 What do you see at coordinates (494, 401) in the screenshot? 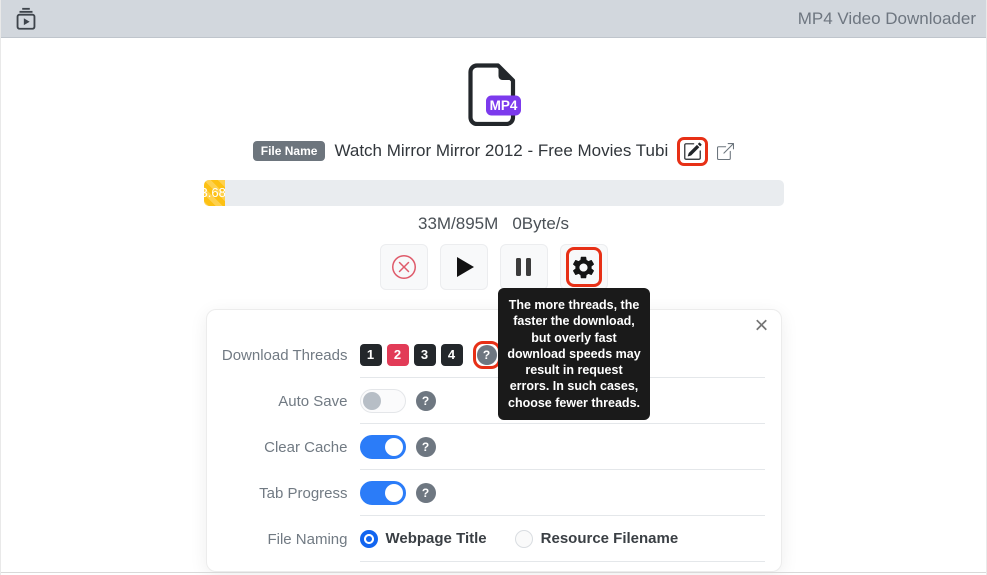
I see `auto-save-row: Auto Save ?` at bounding box center [494, 401].